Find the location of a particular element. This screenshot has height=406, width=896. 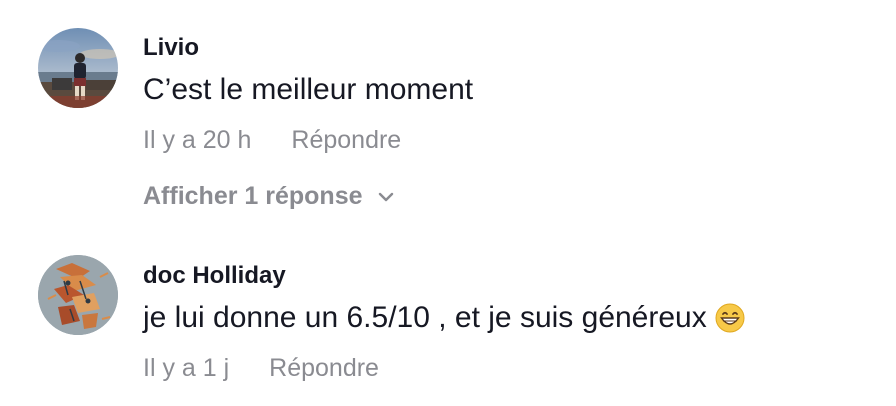

comment-username: doc Holliday is located at coordinates (214, 276).